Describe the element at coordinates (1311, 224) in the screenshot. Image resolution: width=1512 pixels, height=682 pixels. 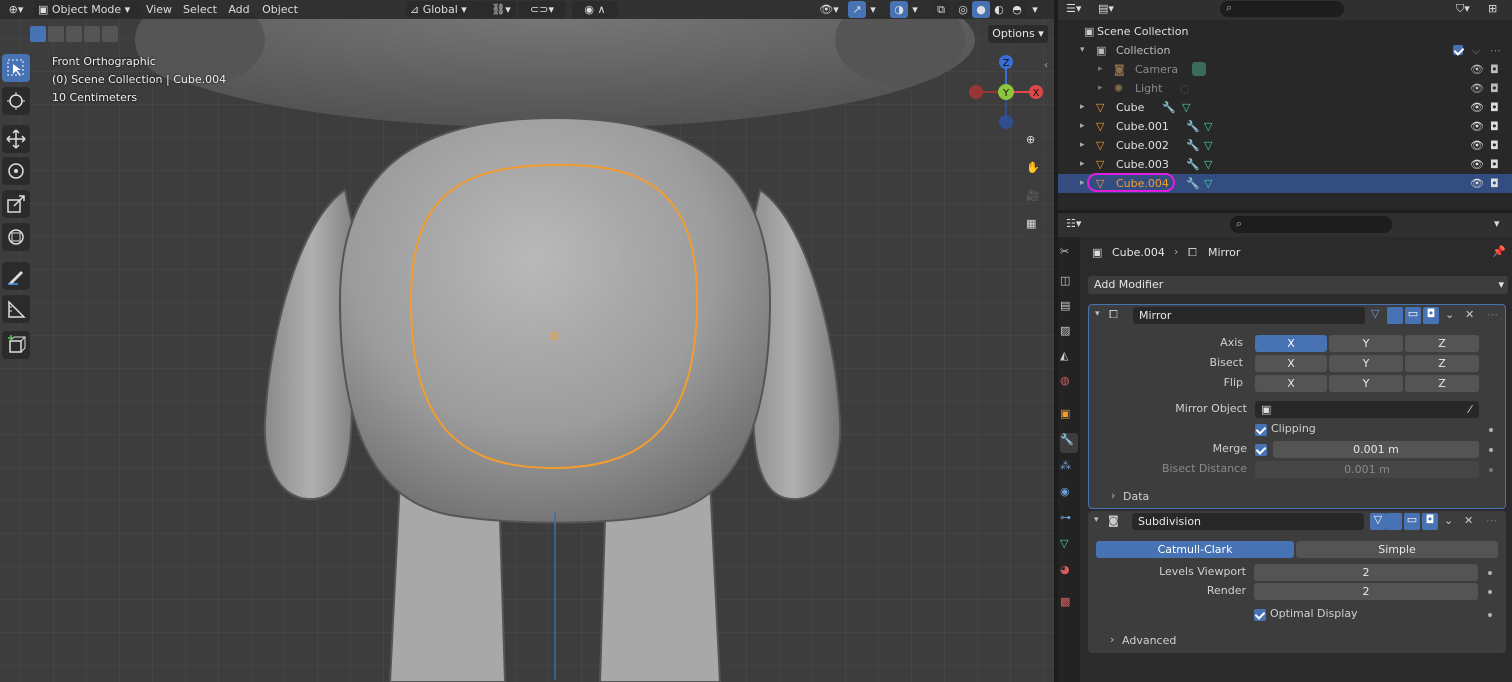
I see `properties-search-input: ⌕` at that location.